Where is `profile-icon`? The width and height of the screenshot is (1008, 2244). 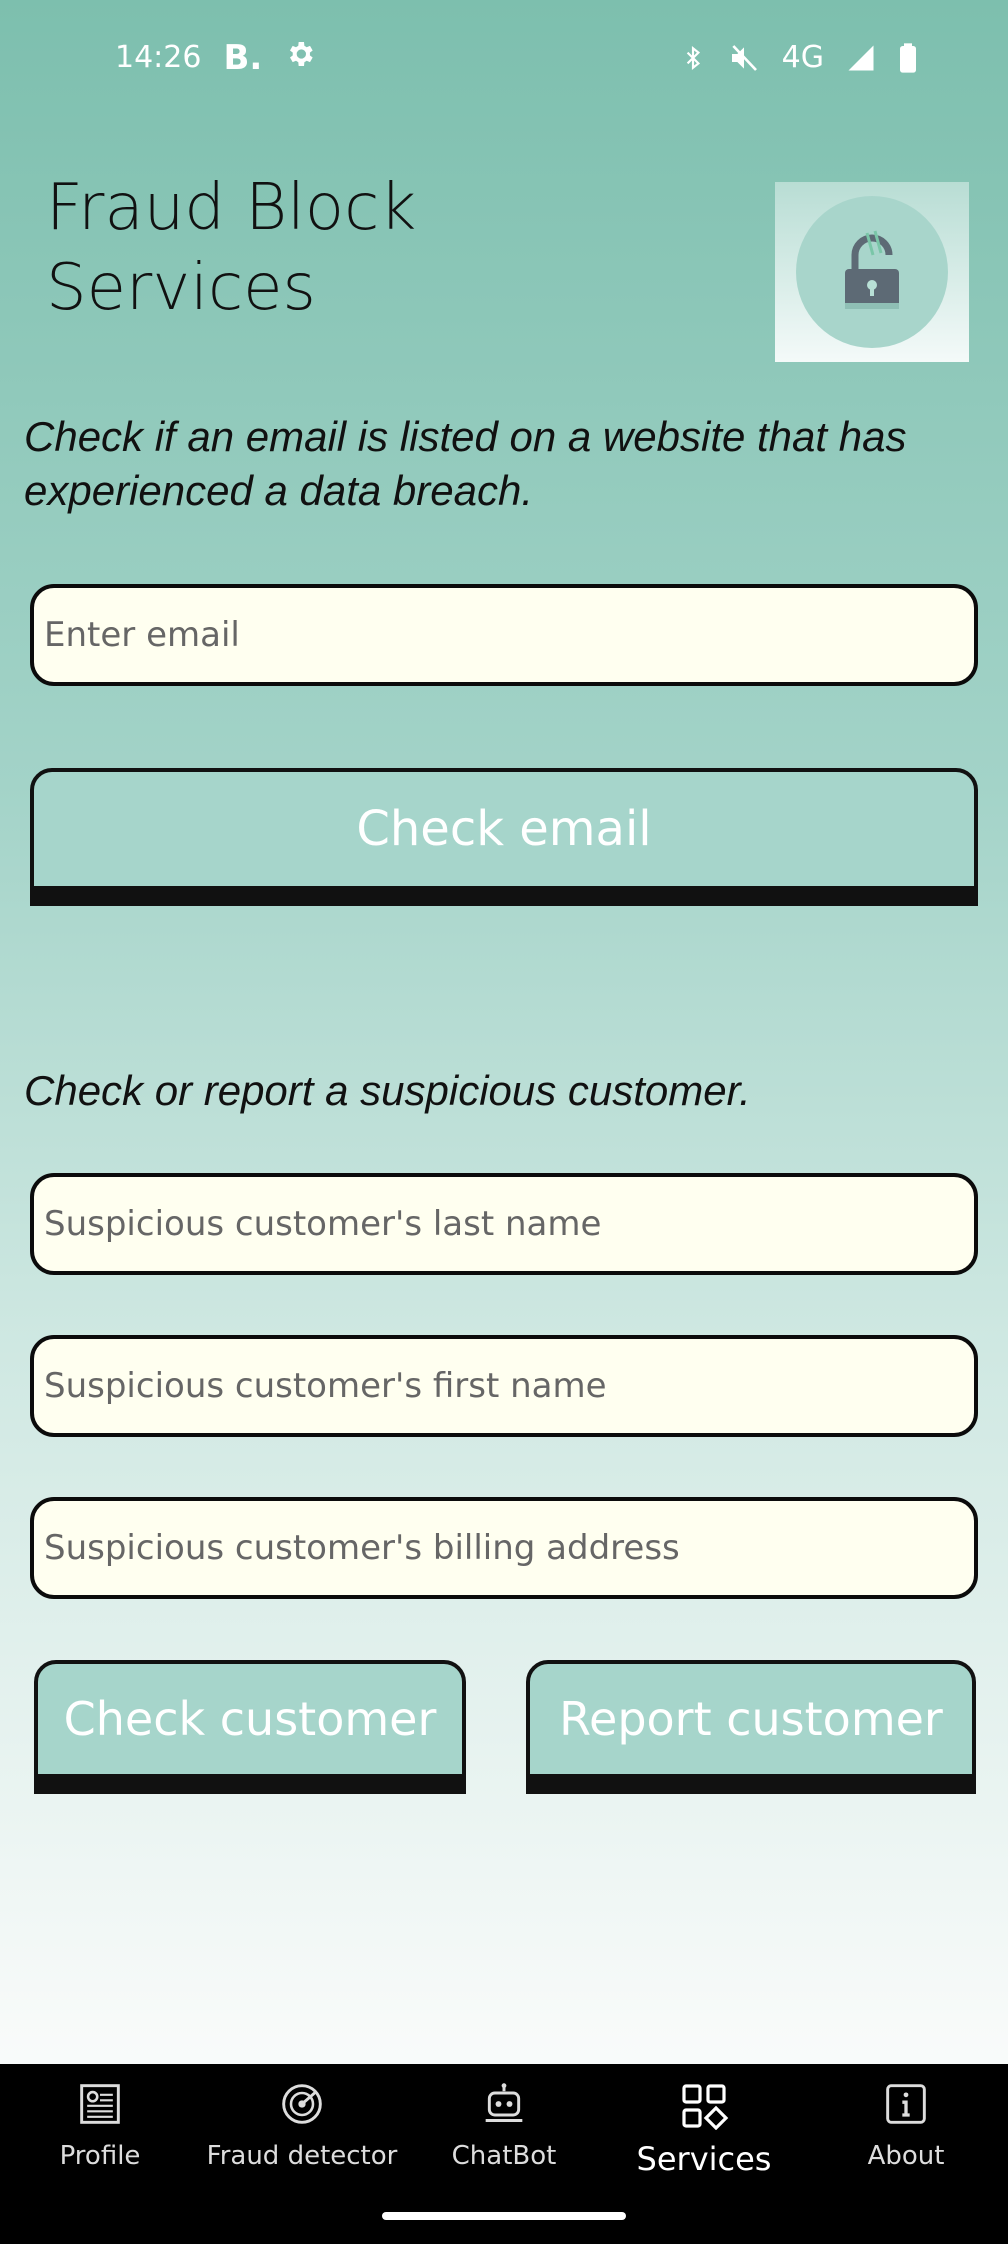
profile-icon is located at coordinates (100, 2107).